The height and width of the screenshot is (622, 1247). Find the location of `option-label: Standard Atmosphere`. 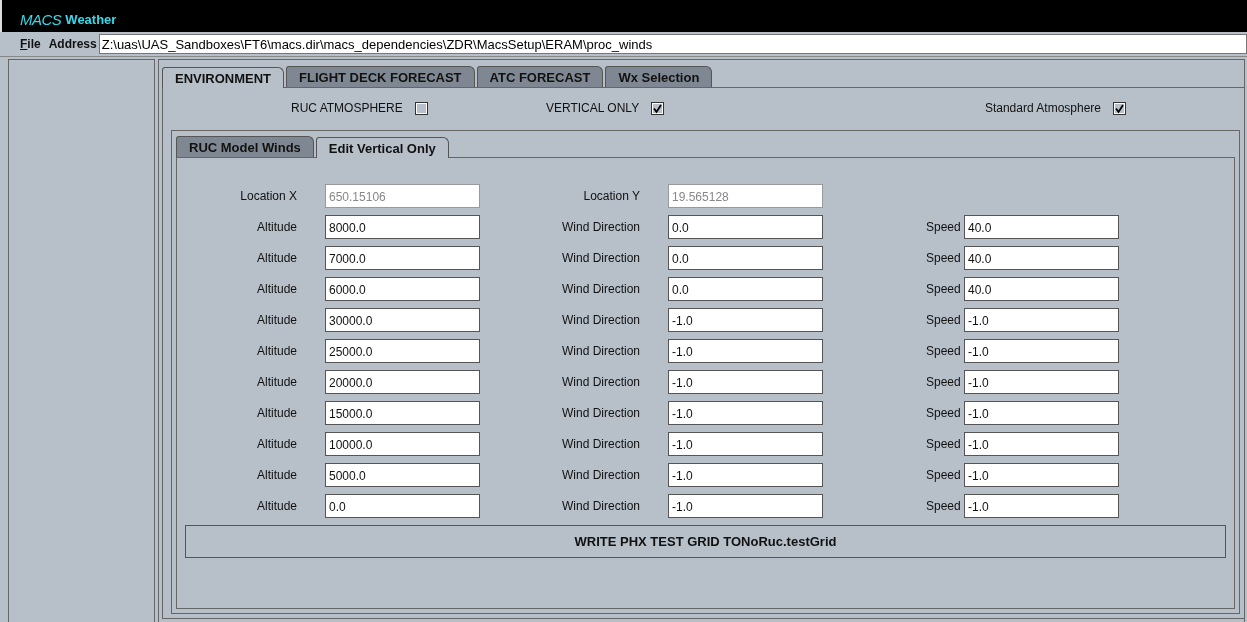

option-label: Standard Atmosphere is located at coordinates (1042, 108).